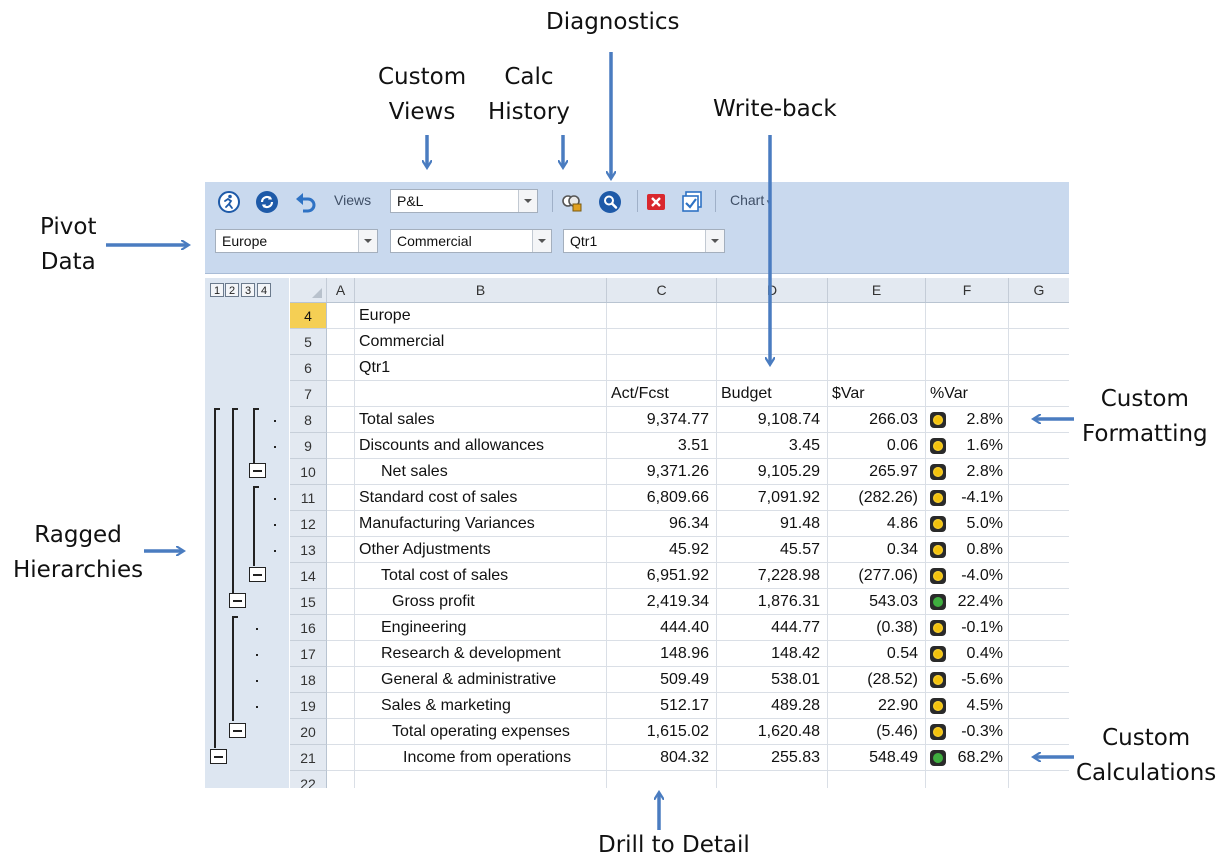 The image size is (1222, 860). I want to click on outline-level-3-button: 3, so click(248, 290).